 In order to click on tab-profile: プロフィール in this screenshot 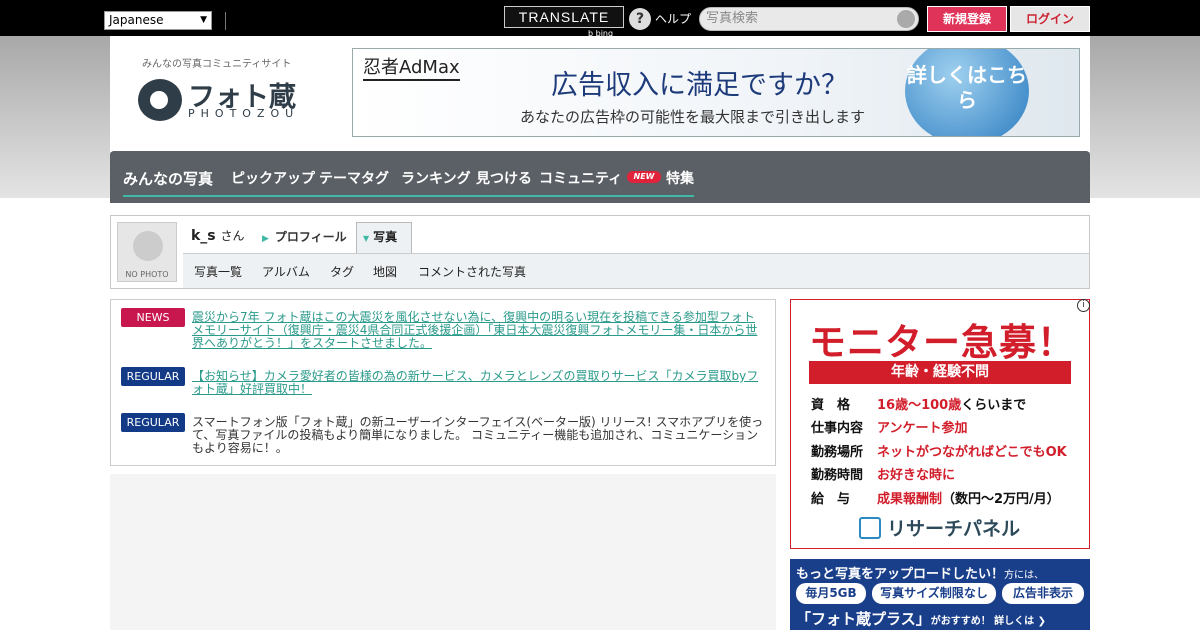, I will do `click(304, 236)`.